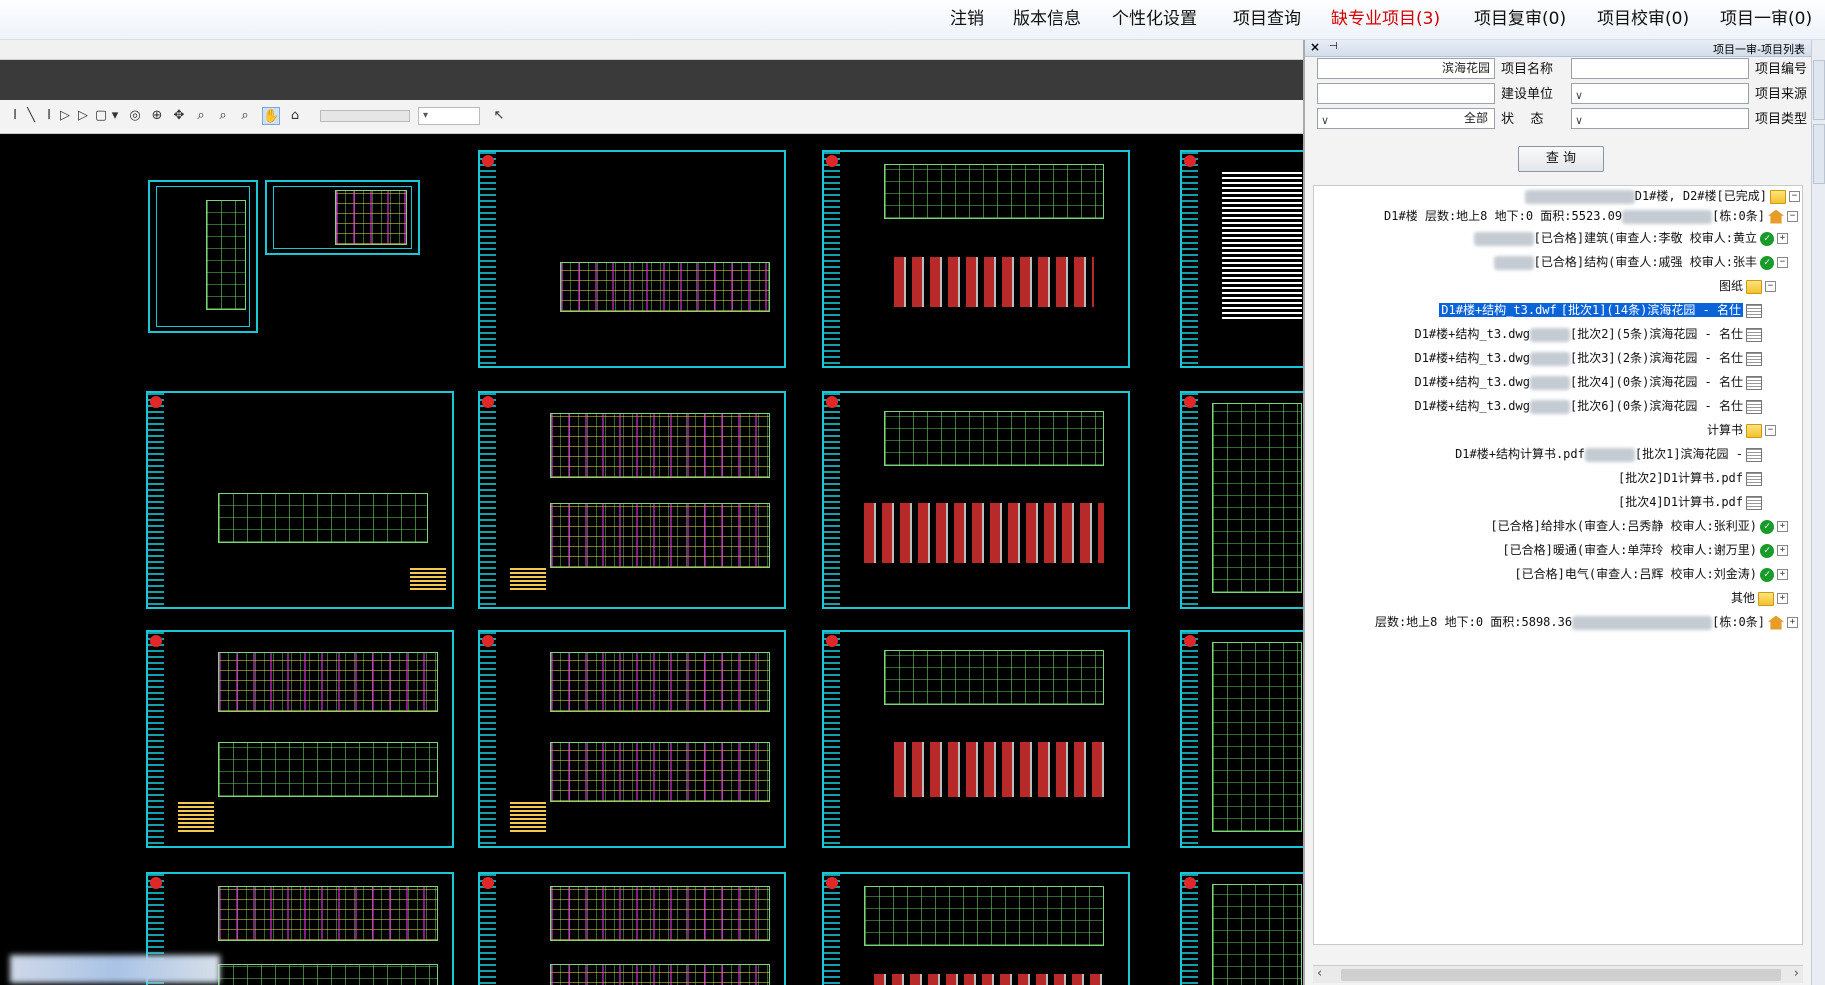 This screenshot has height=985, width=1825. I want to click on tree-file-item: D1#楼+结构_t3.dwg [批次3](2条)滨海花园 - 名仕, so click(1588, 358).